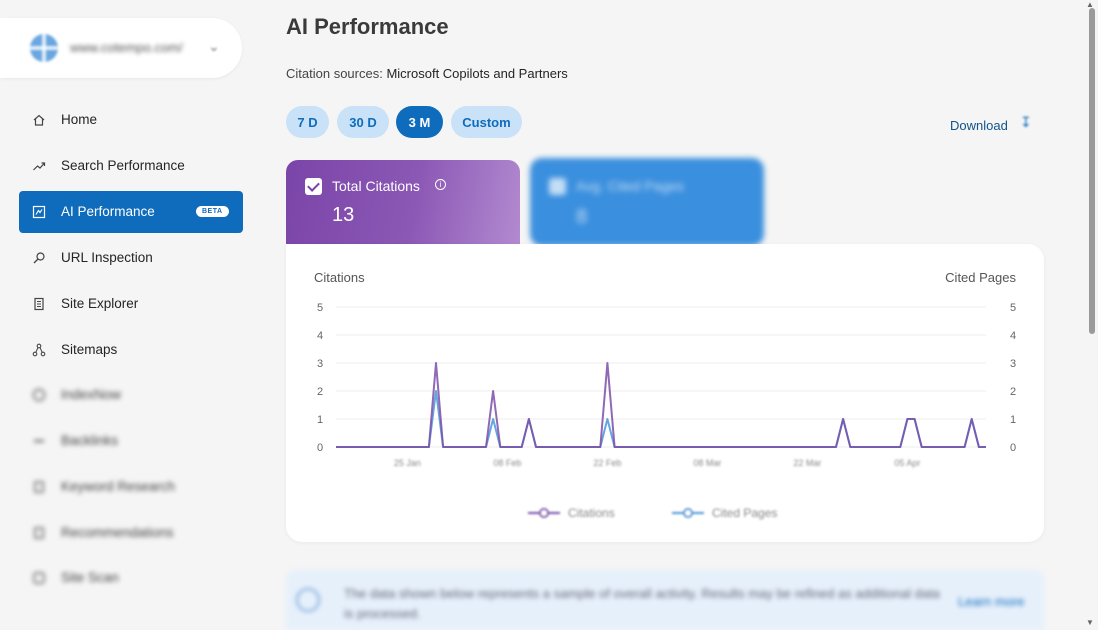 Image resolution: width=1098 pixels, height=630 pixels. What do you see at coordinates (1013, 392) in the screenshot?
I see `y-tick-label-right: 2` at bounding box center [1013, 392].